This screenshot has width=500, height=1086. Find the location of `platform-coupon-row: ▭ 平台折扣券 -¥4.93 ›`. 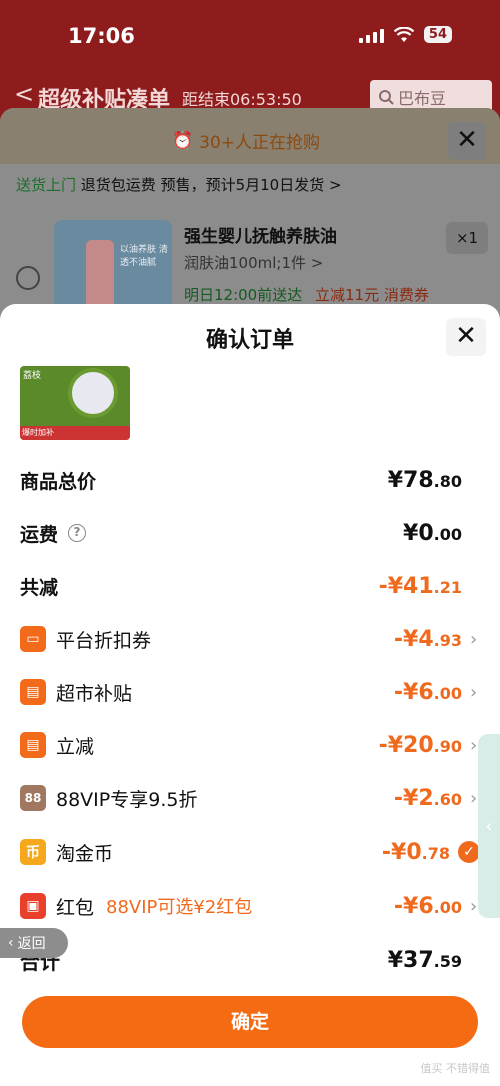

platform-coupon-row: ▭ 平台折扣券 -¥4.93 › is located at coordinates (250, 639).